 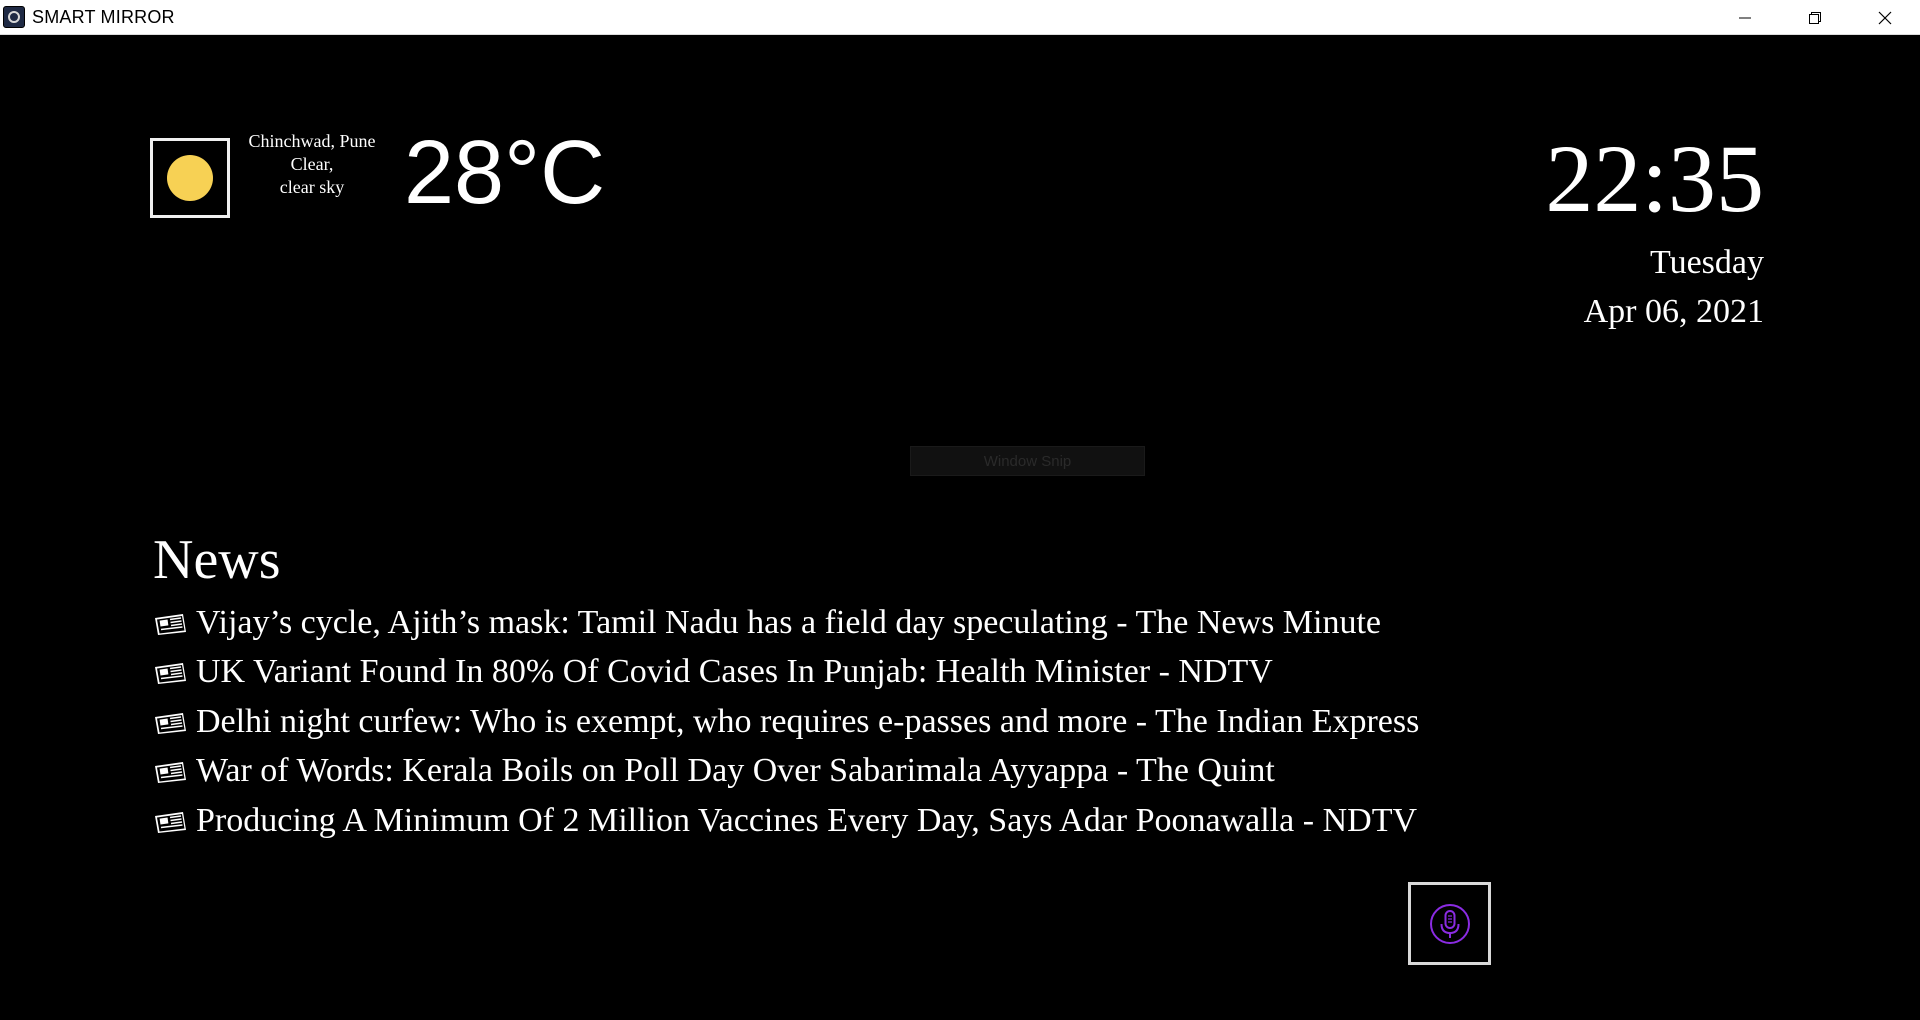 I want to click on window-controls, so click(x=1815, y=17).